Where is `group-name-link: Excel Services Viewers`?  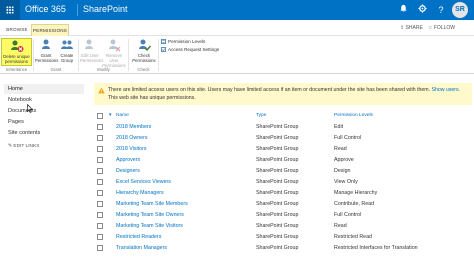 group-name-link: Excel Services Viewers is located at coordinates (143, 182).